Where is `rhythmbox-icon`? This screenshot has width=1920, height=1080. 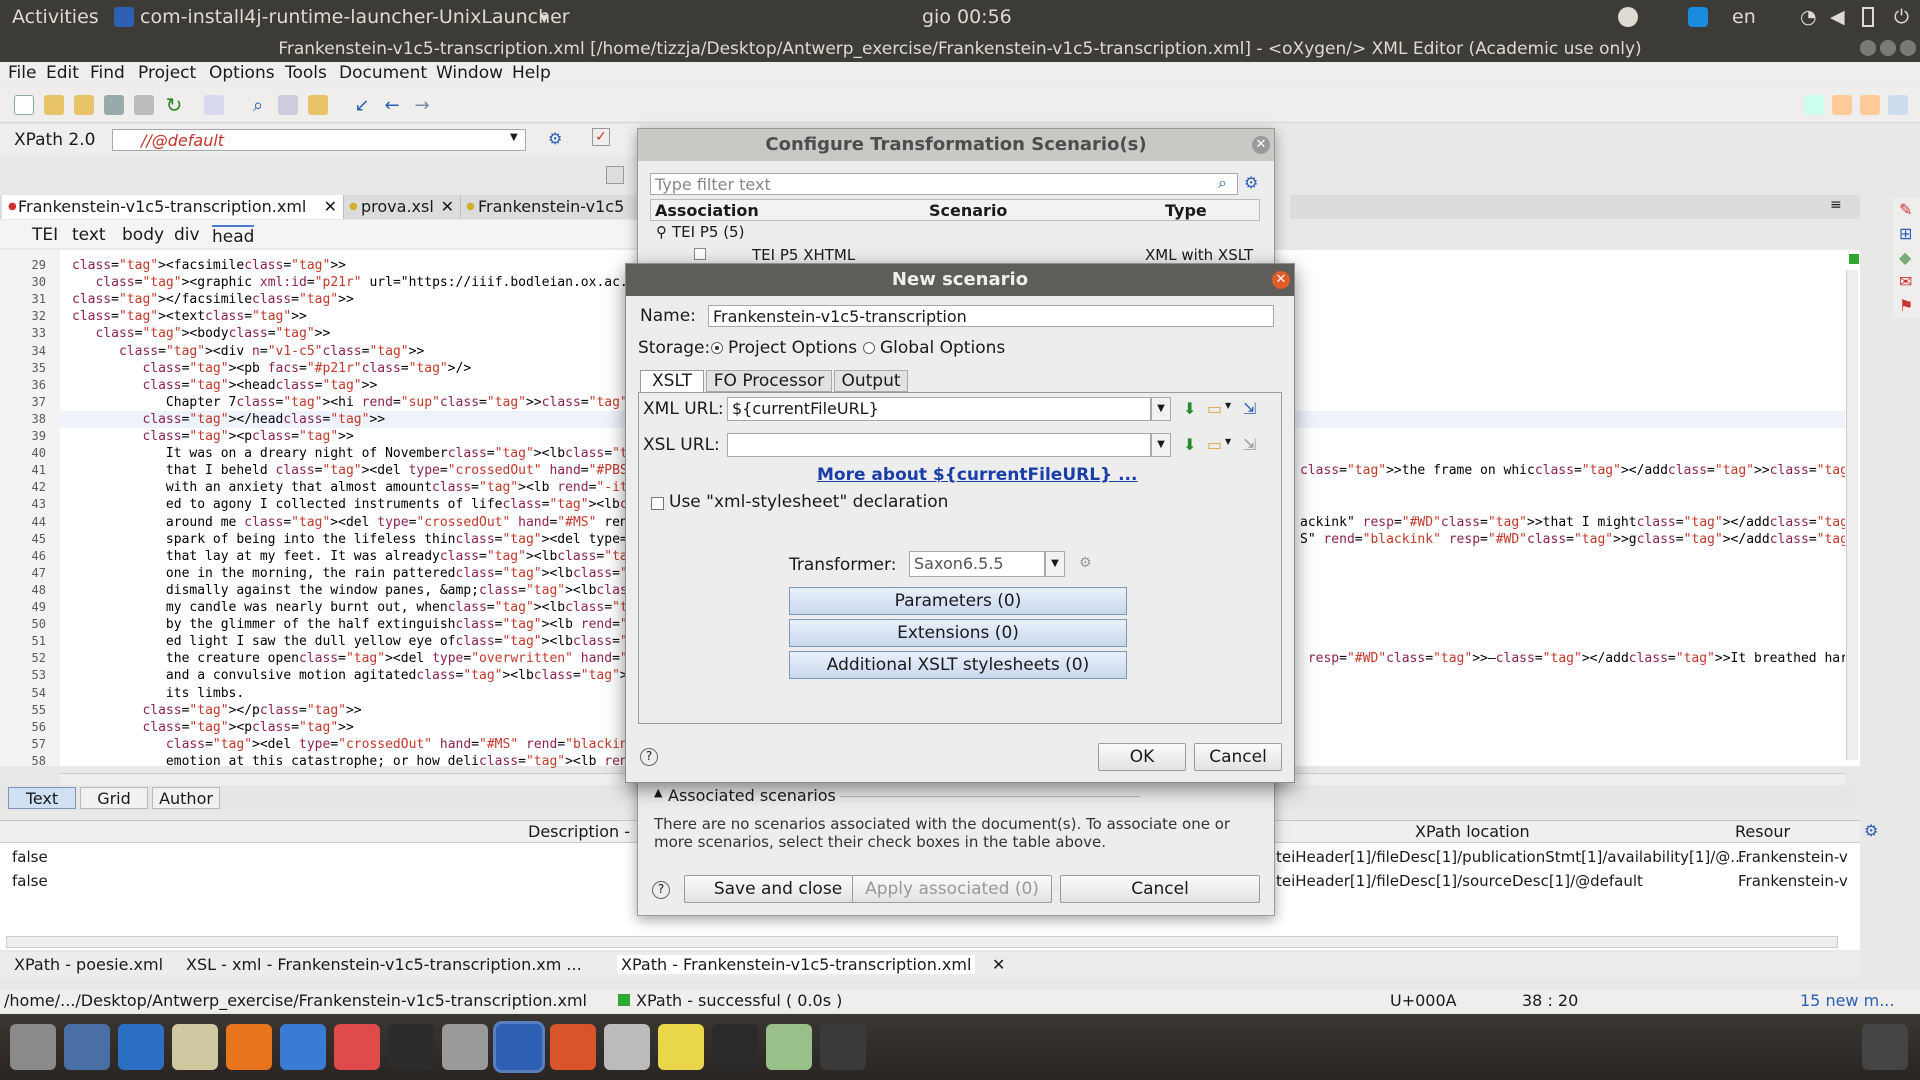
rhythmbox-icon is located at coordinates (195, 1047).